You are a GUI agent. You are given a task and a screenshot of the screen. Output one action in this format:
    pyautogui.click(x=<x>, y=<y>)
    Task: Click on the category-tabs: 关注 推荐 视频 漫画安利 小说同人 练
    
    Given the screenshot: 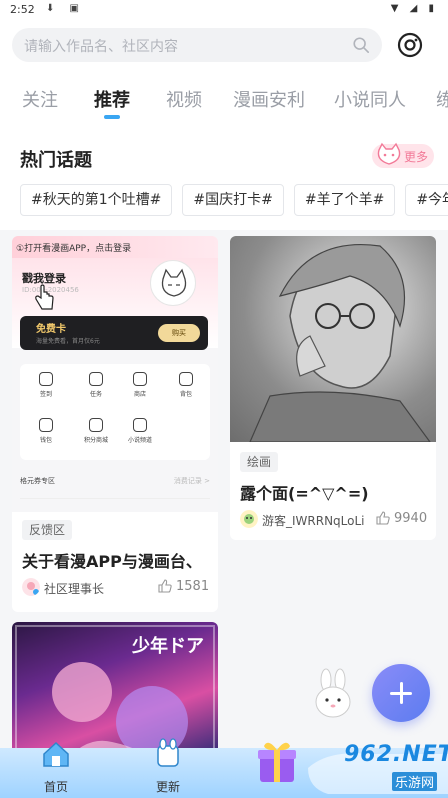 What is the action you would take?
    pyautogui.click(x=224, y=102)
    